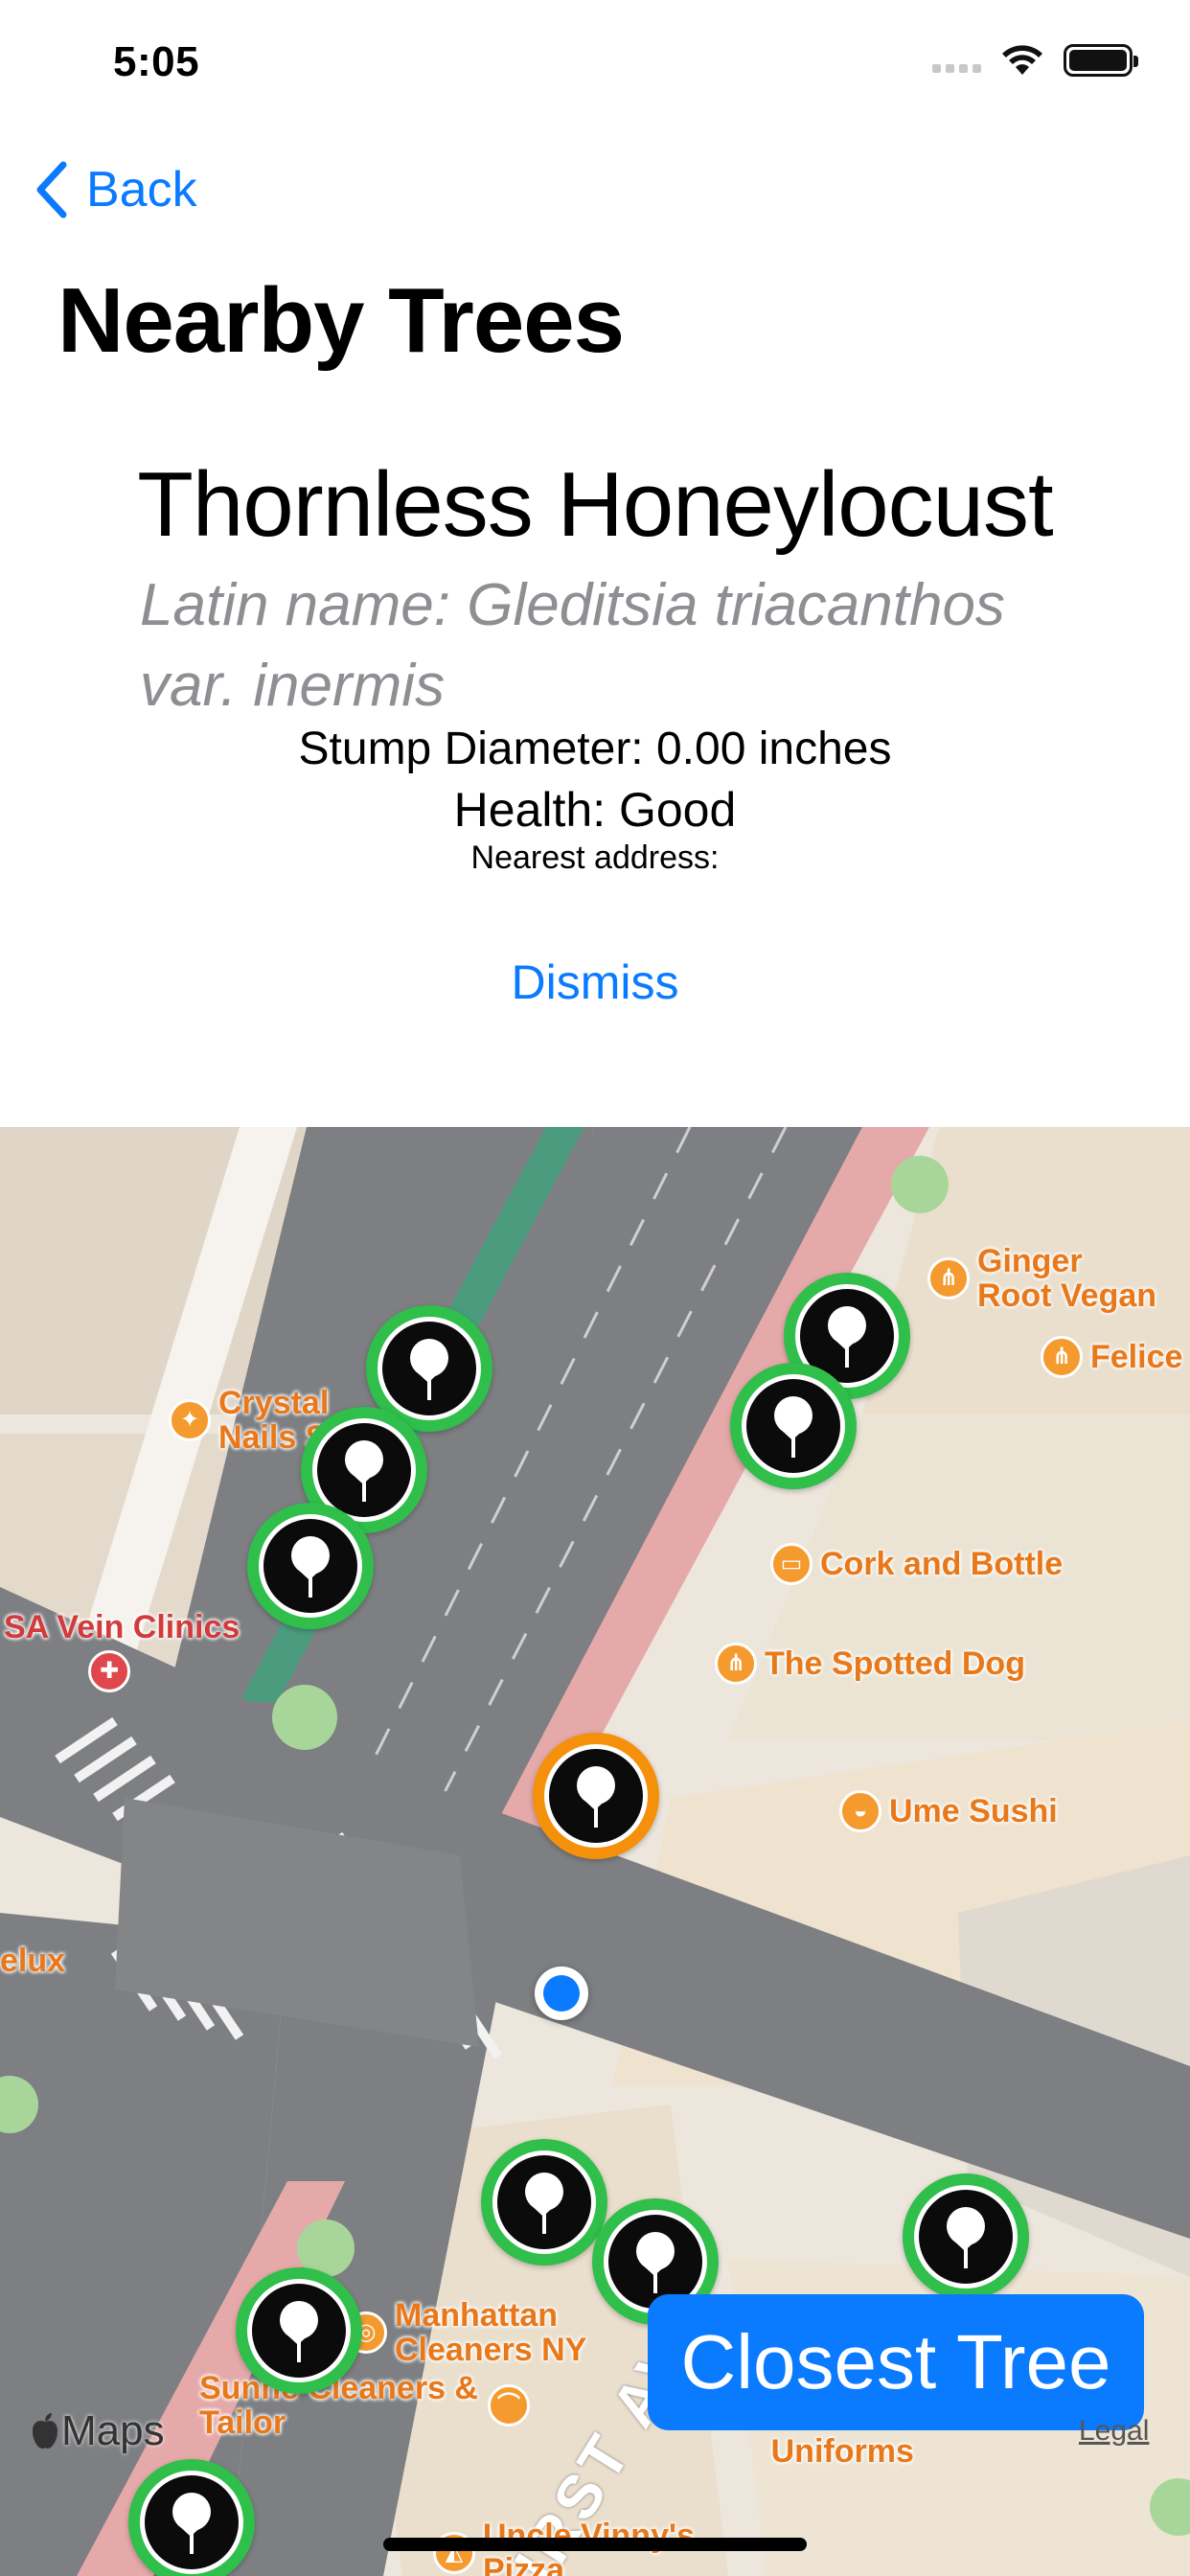  What do you see at coordinates (1111, 1357) in the screenshot?
I see `poi-felice: ⋔ Felice` at bounding box center [1111, 1357].